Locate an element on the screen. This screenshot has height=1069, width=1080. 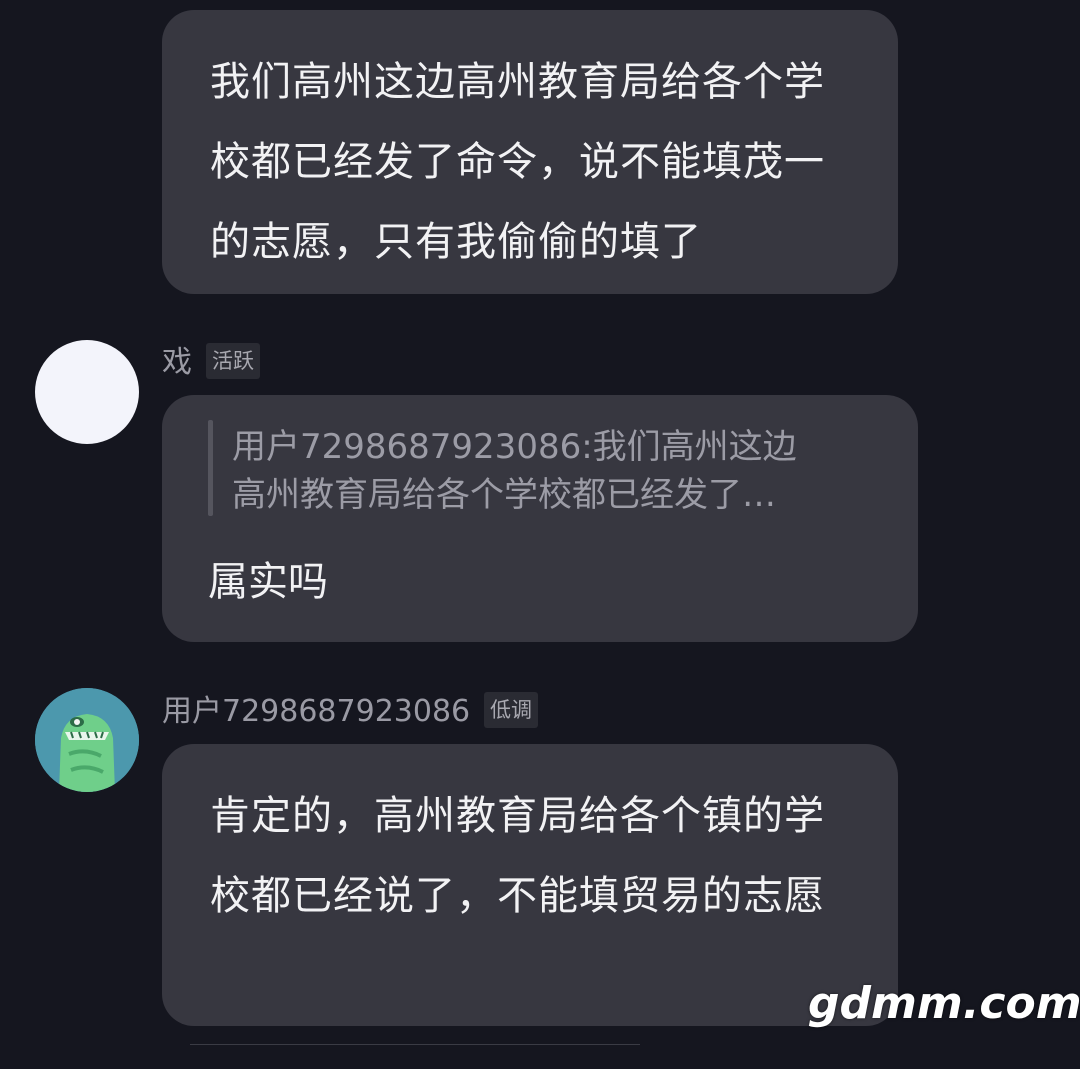
quote-bar is located at coordinates (210, 468).